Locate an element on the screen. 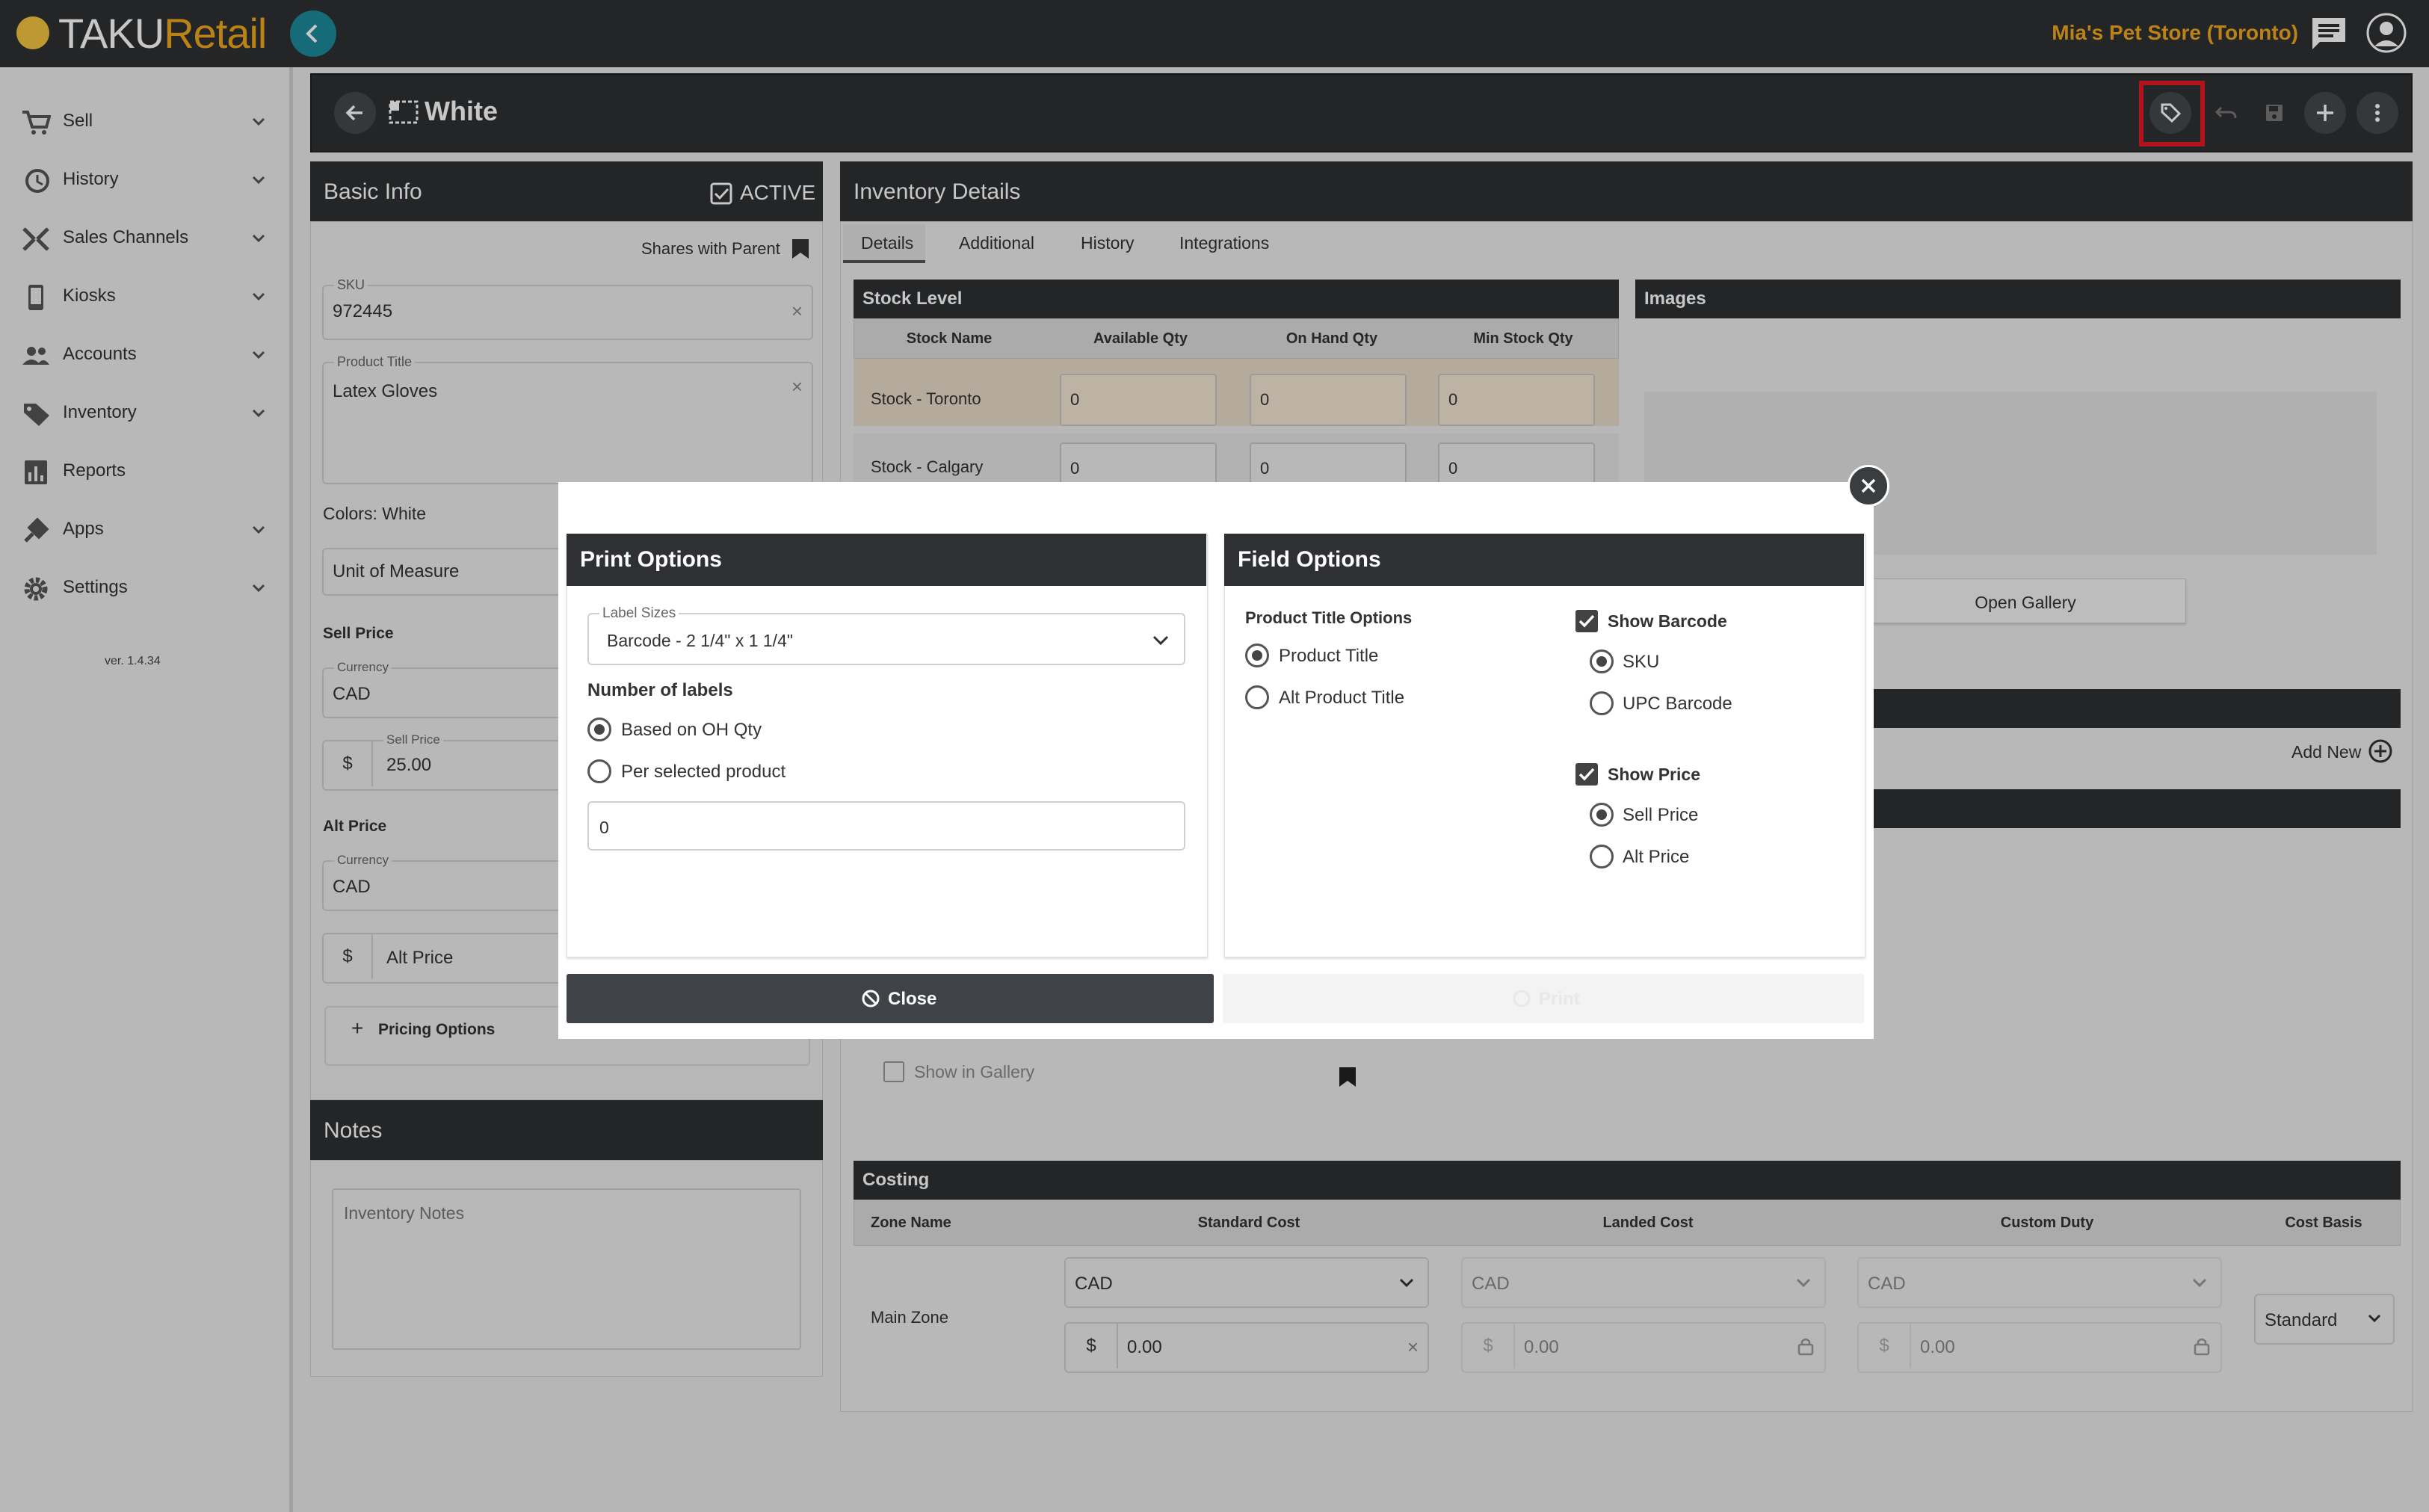 This screenshot has width=2429, height=1512. field-options-header: Field Options is located at coordinates (1544, 560).